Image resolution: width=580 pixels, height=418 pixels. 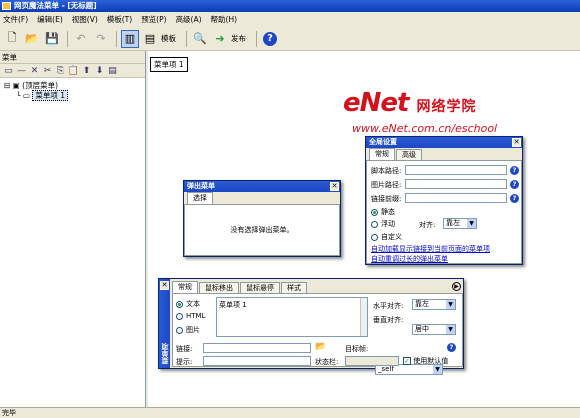 I want to click on publish-icon: ➜, so click(x=220, y=39).